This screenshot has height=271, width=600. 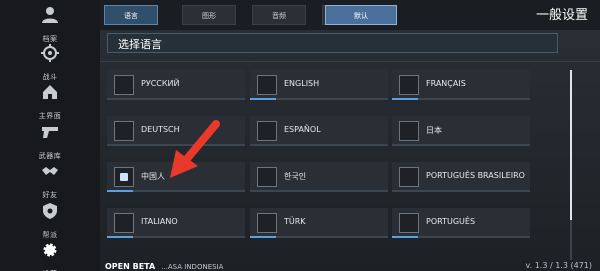 I want to click on tab-label: 图形, so click(x=209, y=16).